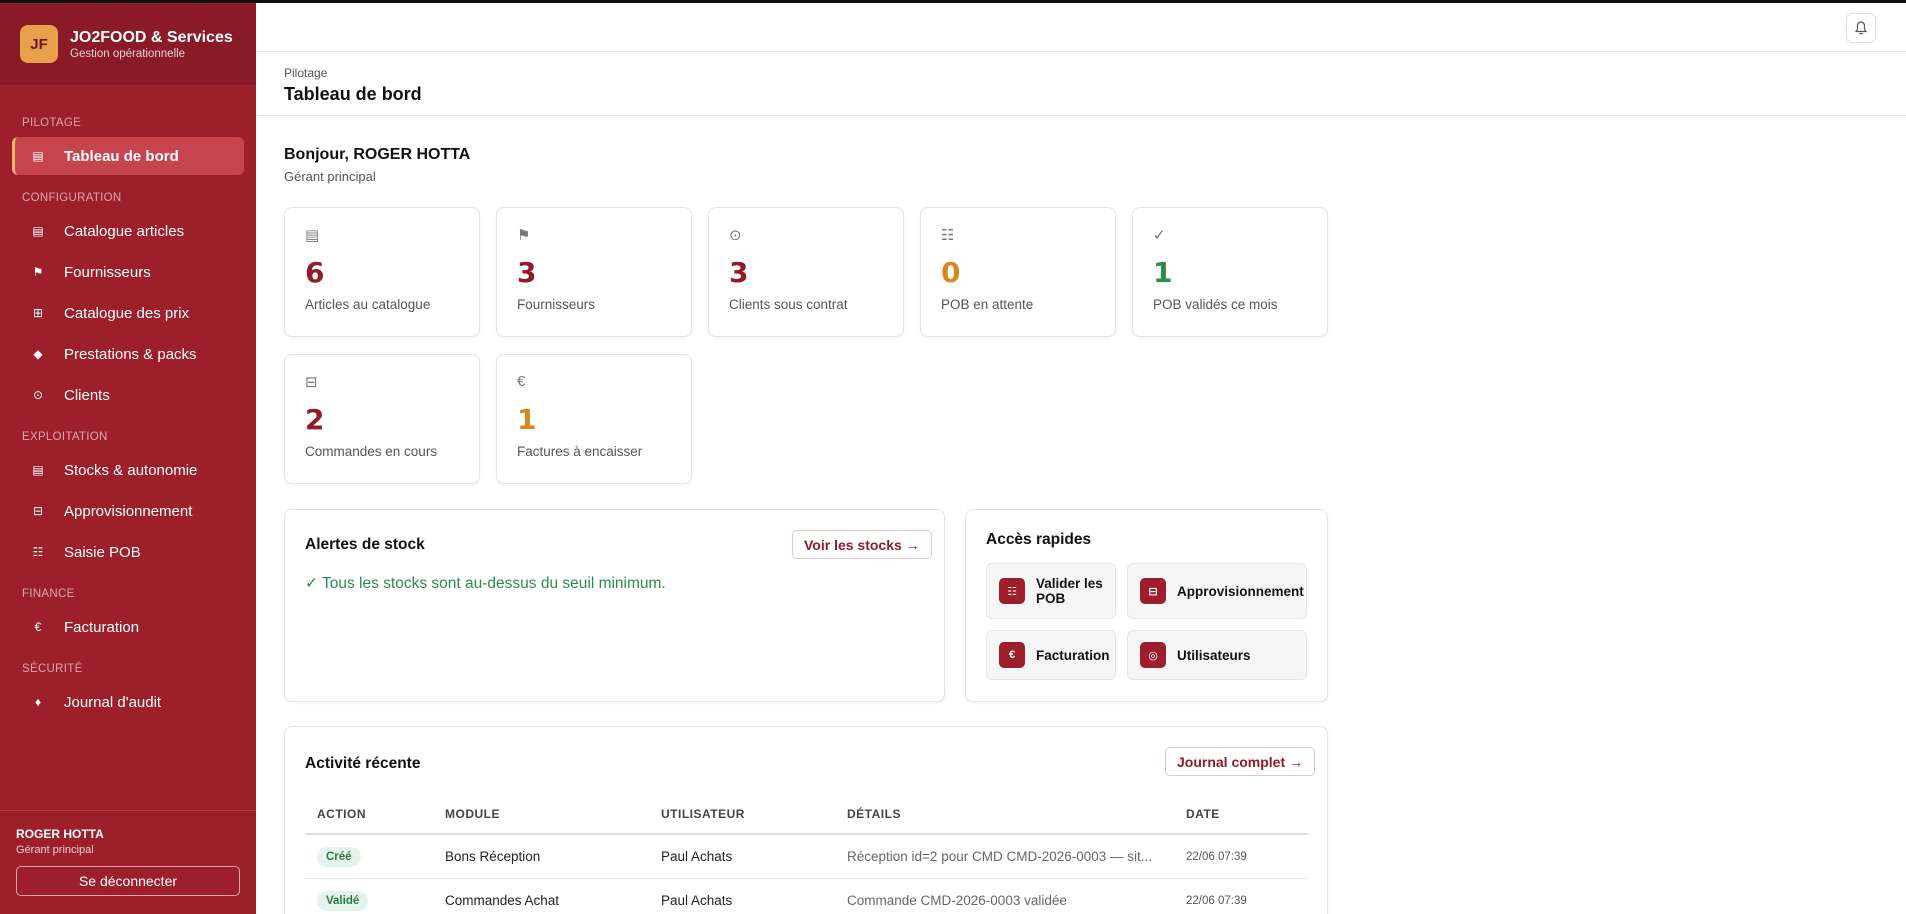 The image size is (1906, 914). What do you see at coordinates (65, 437) in the screenshot?
I see `section-label-exploitation: EXPLOITATION` at bounding box center [65, 437].